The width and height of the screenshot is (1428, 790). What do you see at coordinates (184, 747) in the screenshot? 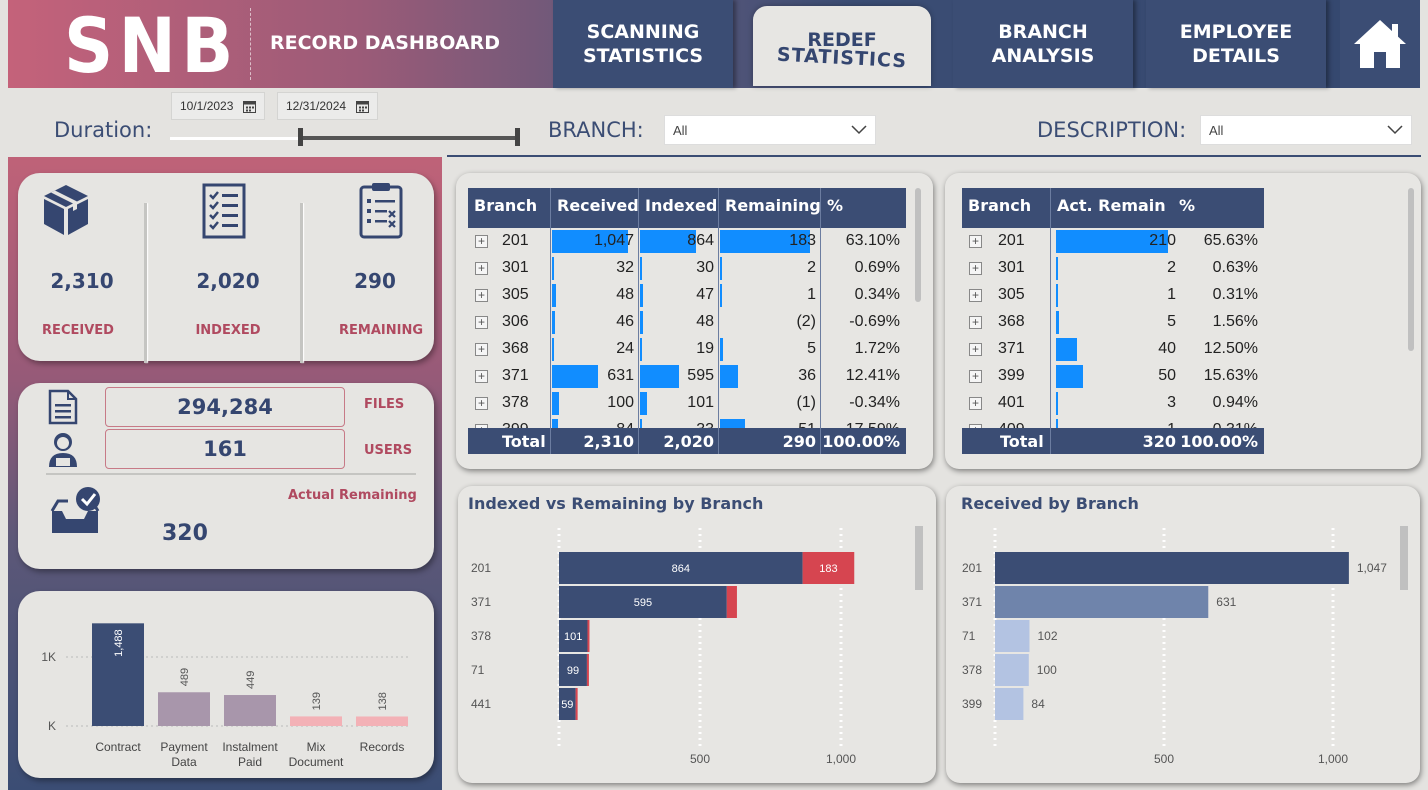
I see `category-label: Payment` at bounding box center [184, 747].